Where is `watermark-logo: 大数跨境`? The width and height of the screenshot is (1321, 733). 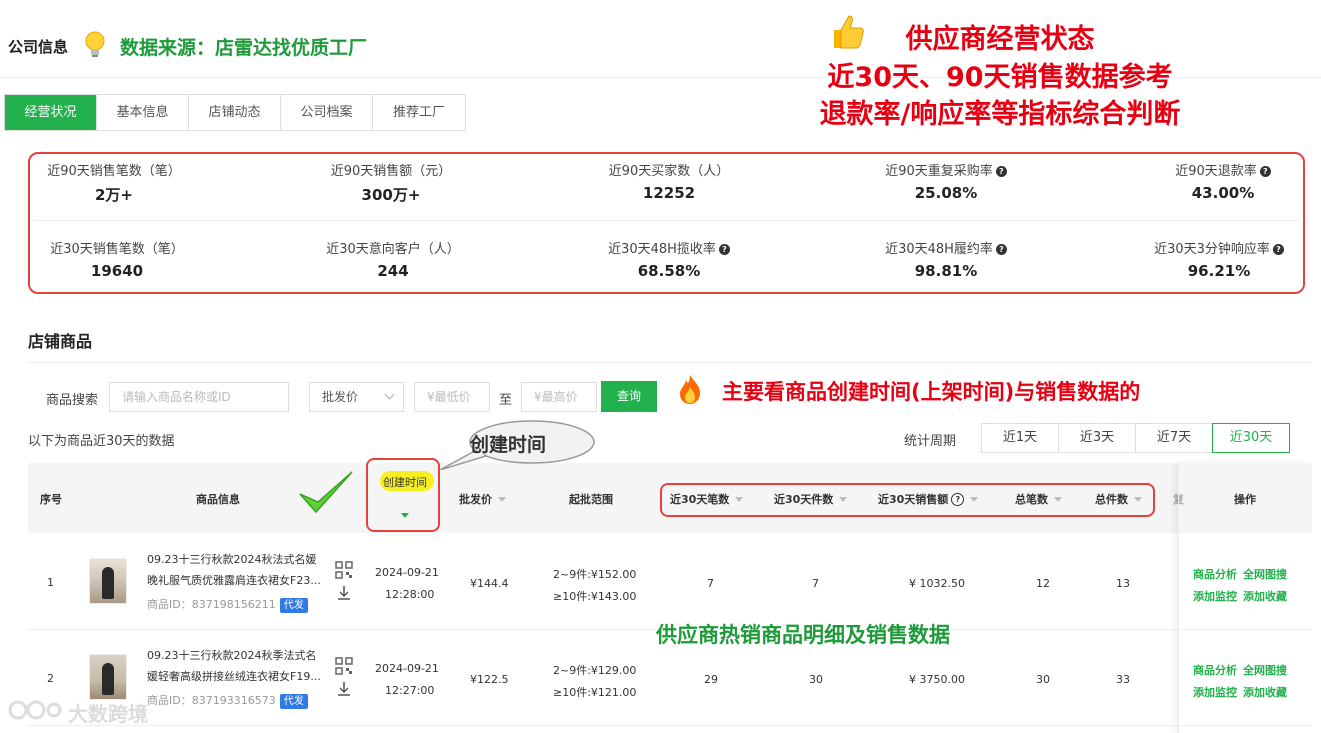 watermark-logo: 大数跨境 is located at coordinates (93, 711).